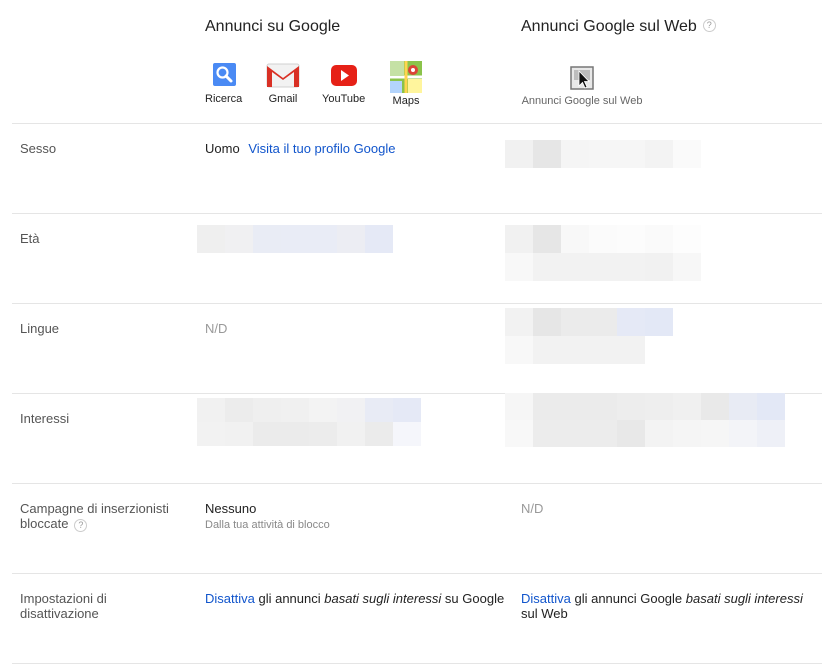 Image resolution: width=828 pixels, height=668 pixels. What do you see at coordinates (582, 101) in the screenshot?
I see `product-label: Annunci Google sul Web` at bounding box center [582, 101].